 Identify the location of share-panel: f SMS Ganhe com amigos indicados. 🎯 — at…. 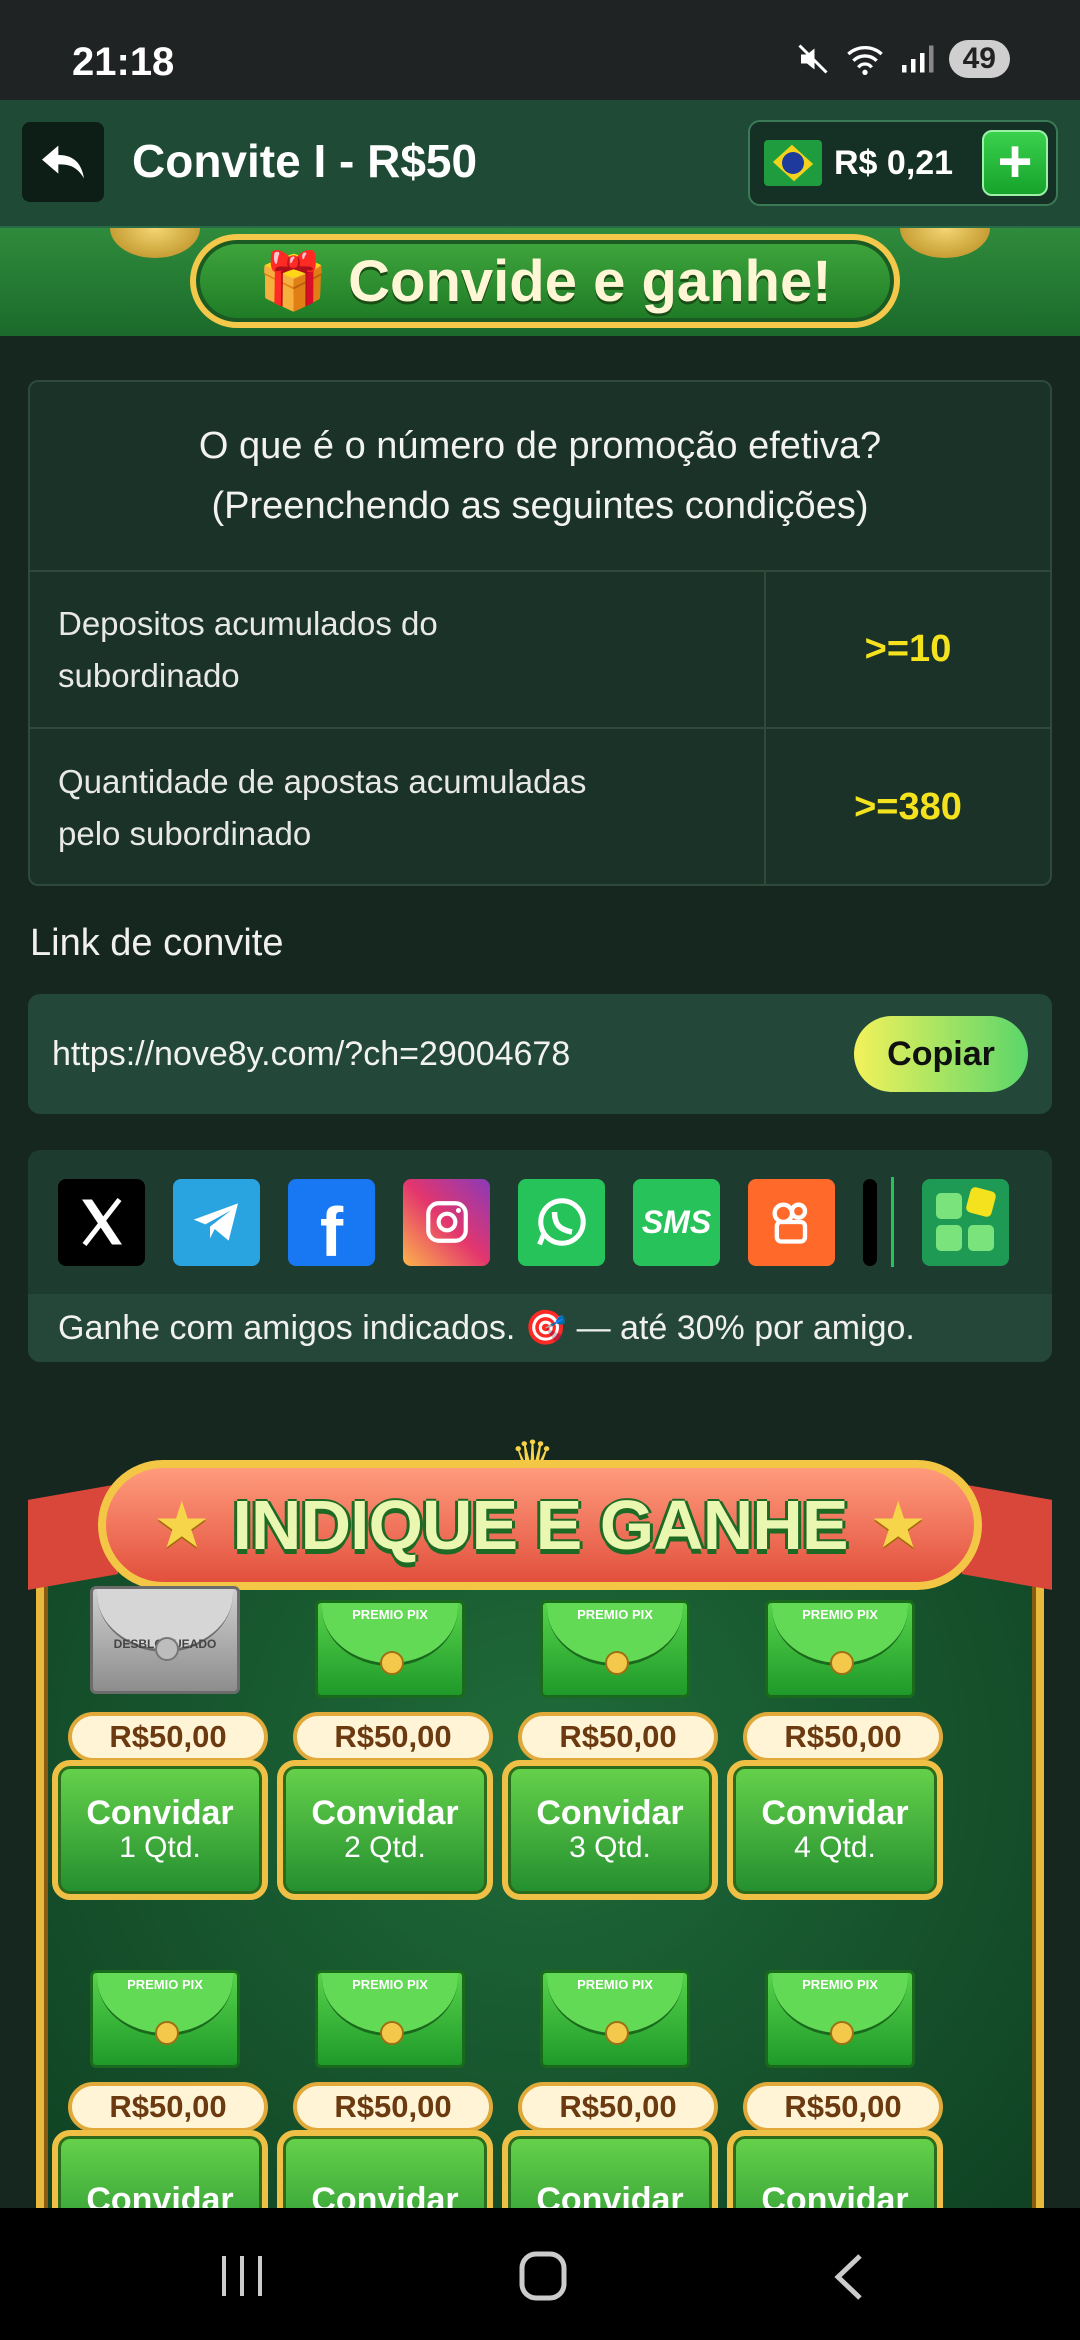
(540, 1256).